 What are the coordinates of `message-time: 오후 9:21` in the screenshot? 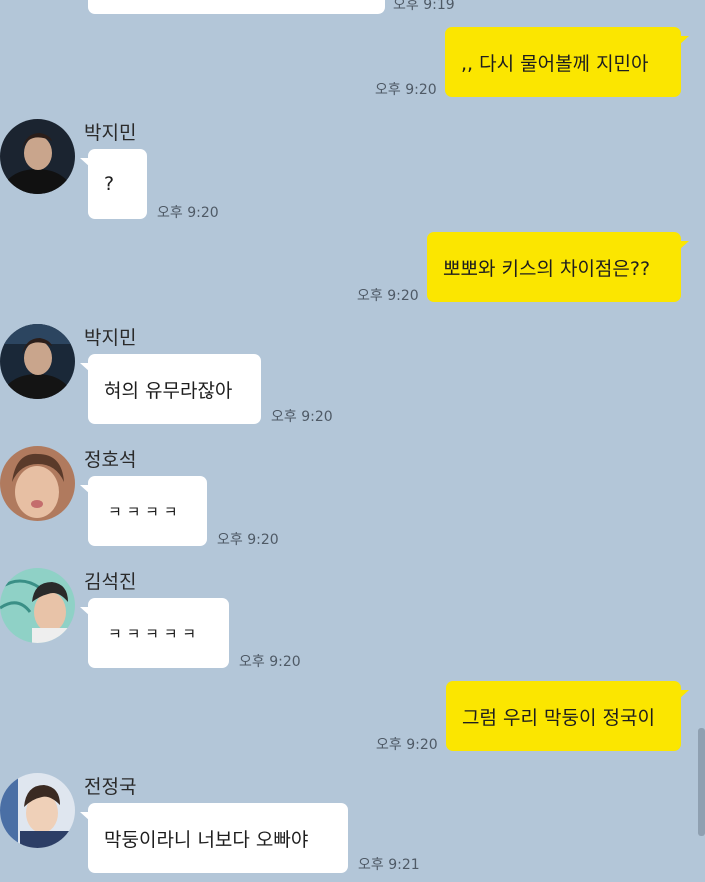 It's located at (389, 865).